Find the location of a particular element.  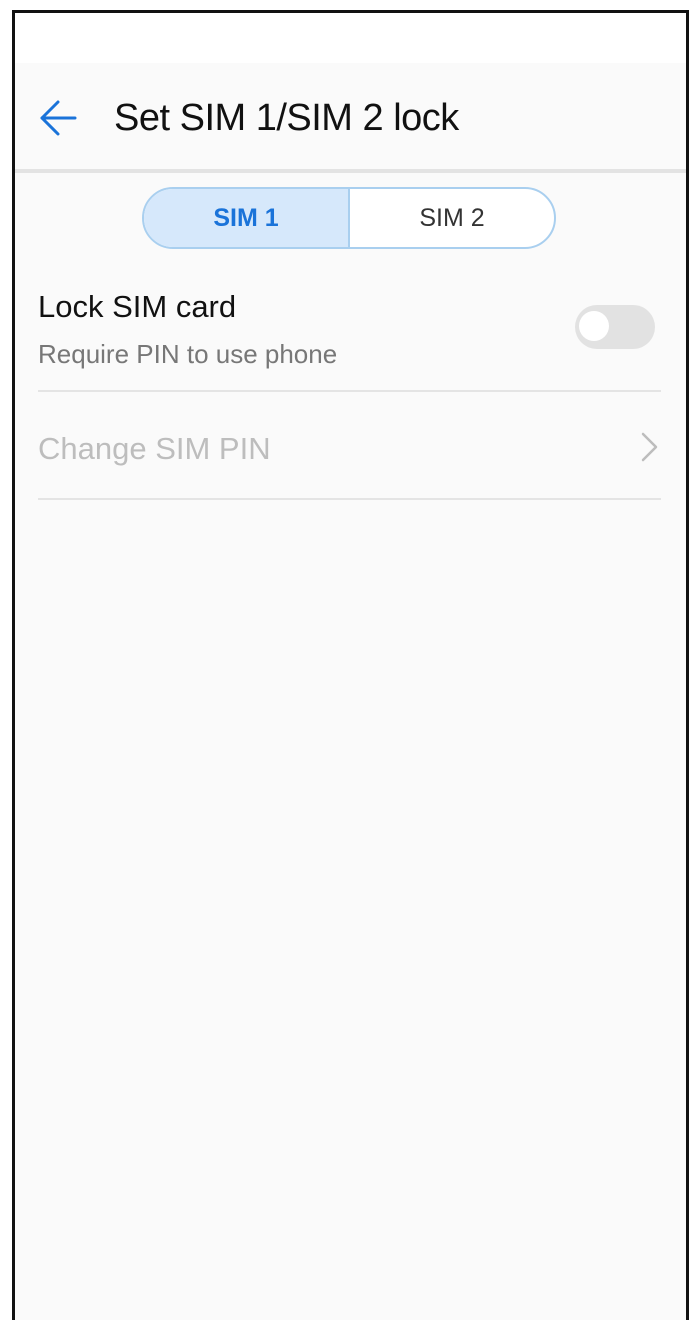

chevron-right-icon is located at coordinates (649, 447).